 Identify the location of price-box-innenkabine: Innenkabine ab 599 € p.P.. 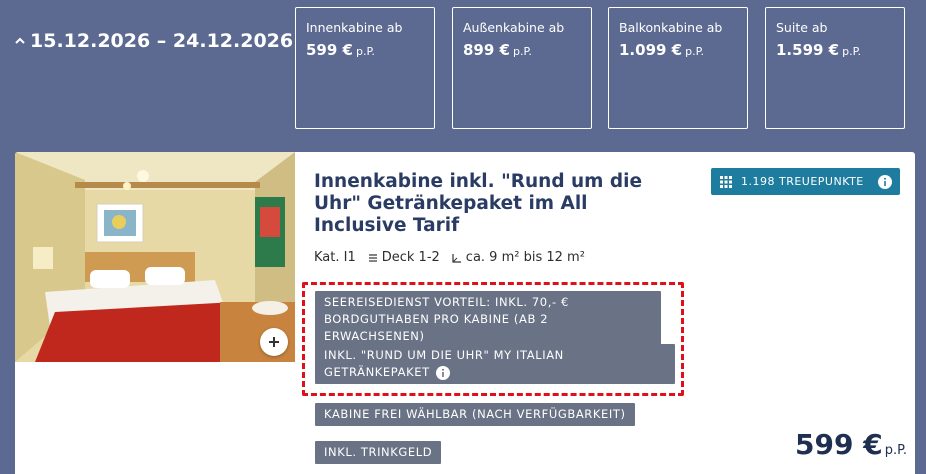
(365, 68).